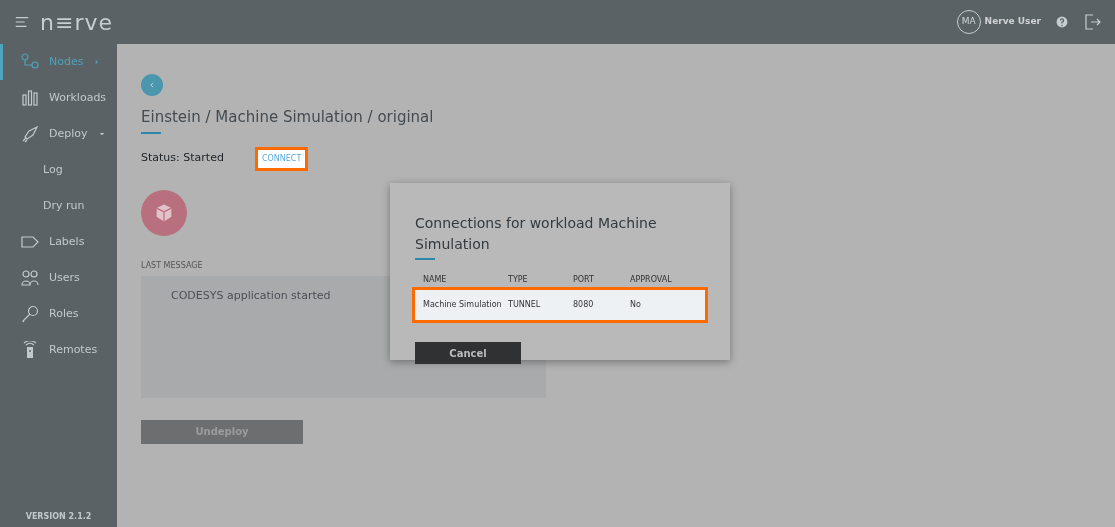 The width and height of the screenshot is (1115, 527). I want to click on network-icon, so click(30, 62).